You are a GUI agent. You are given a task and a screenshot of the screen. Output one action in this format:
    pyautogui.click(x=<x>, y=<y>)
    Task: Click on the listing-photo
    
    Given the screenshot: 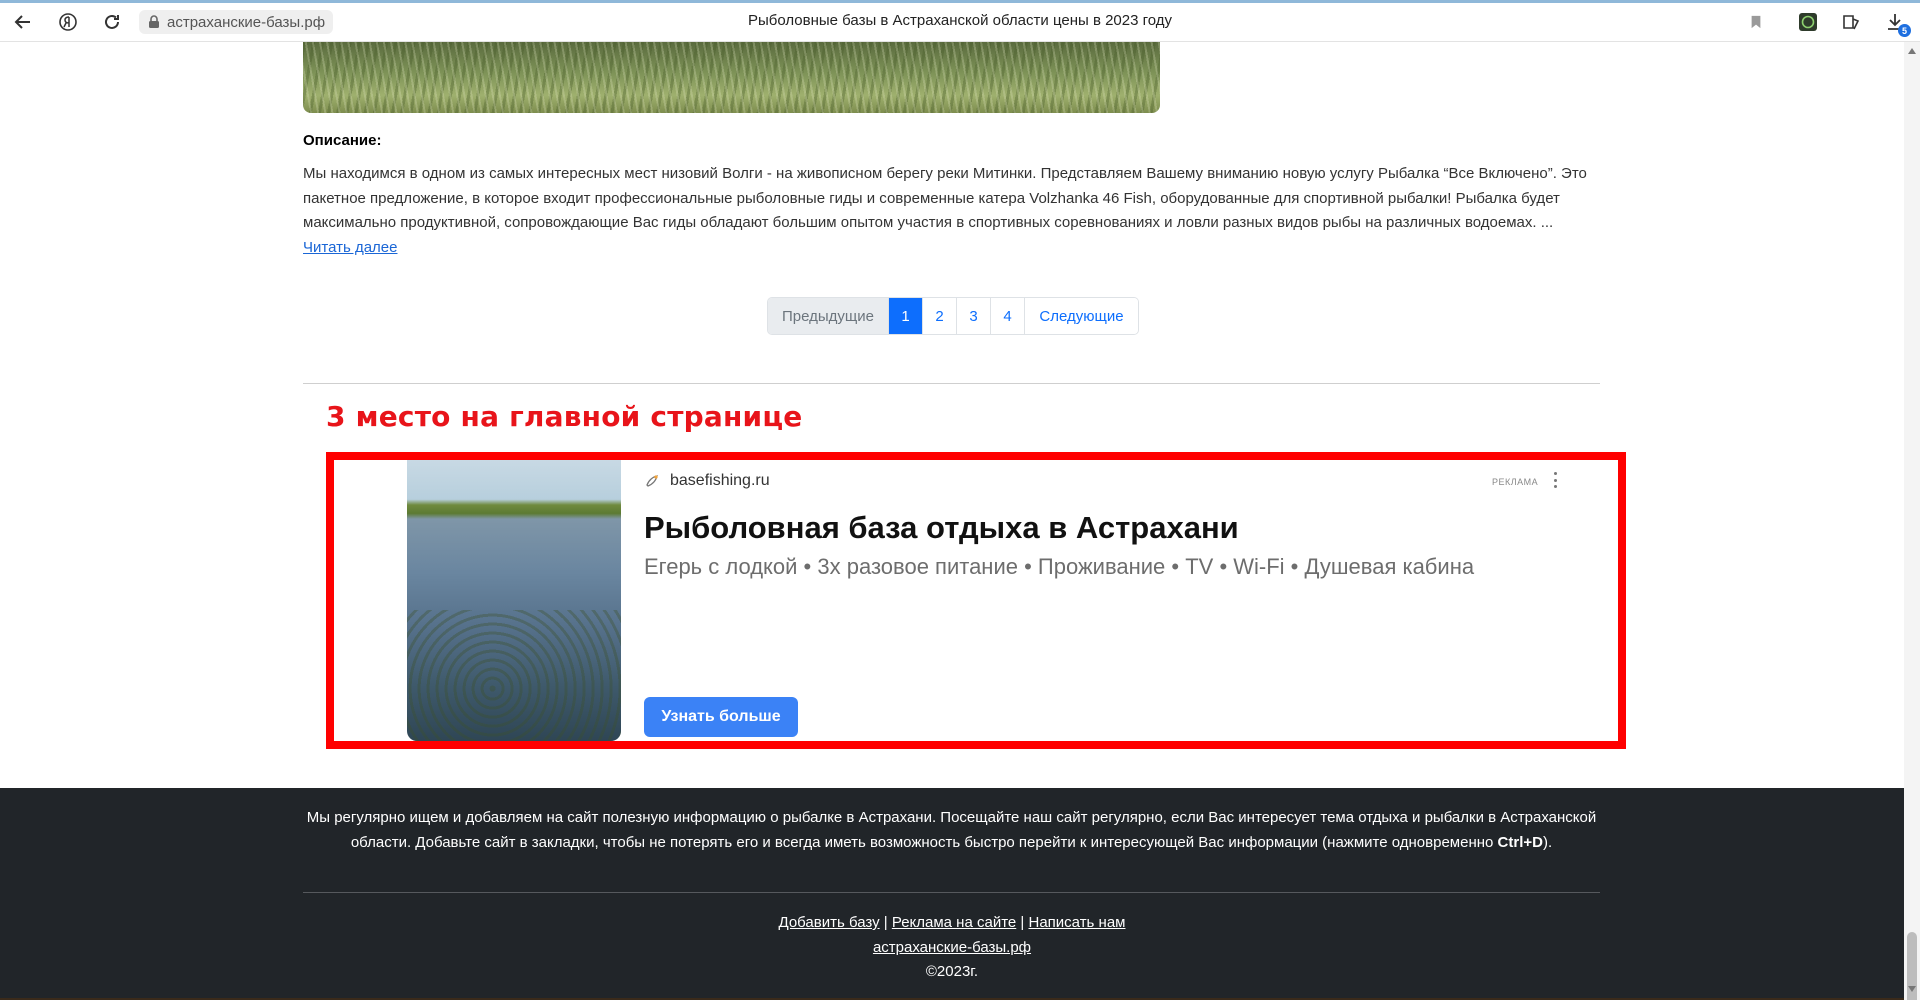 What is the action you would take?
    pyautogui.click(x=731, y=77)
    